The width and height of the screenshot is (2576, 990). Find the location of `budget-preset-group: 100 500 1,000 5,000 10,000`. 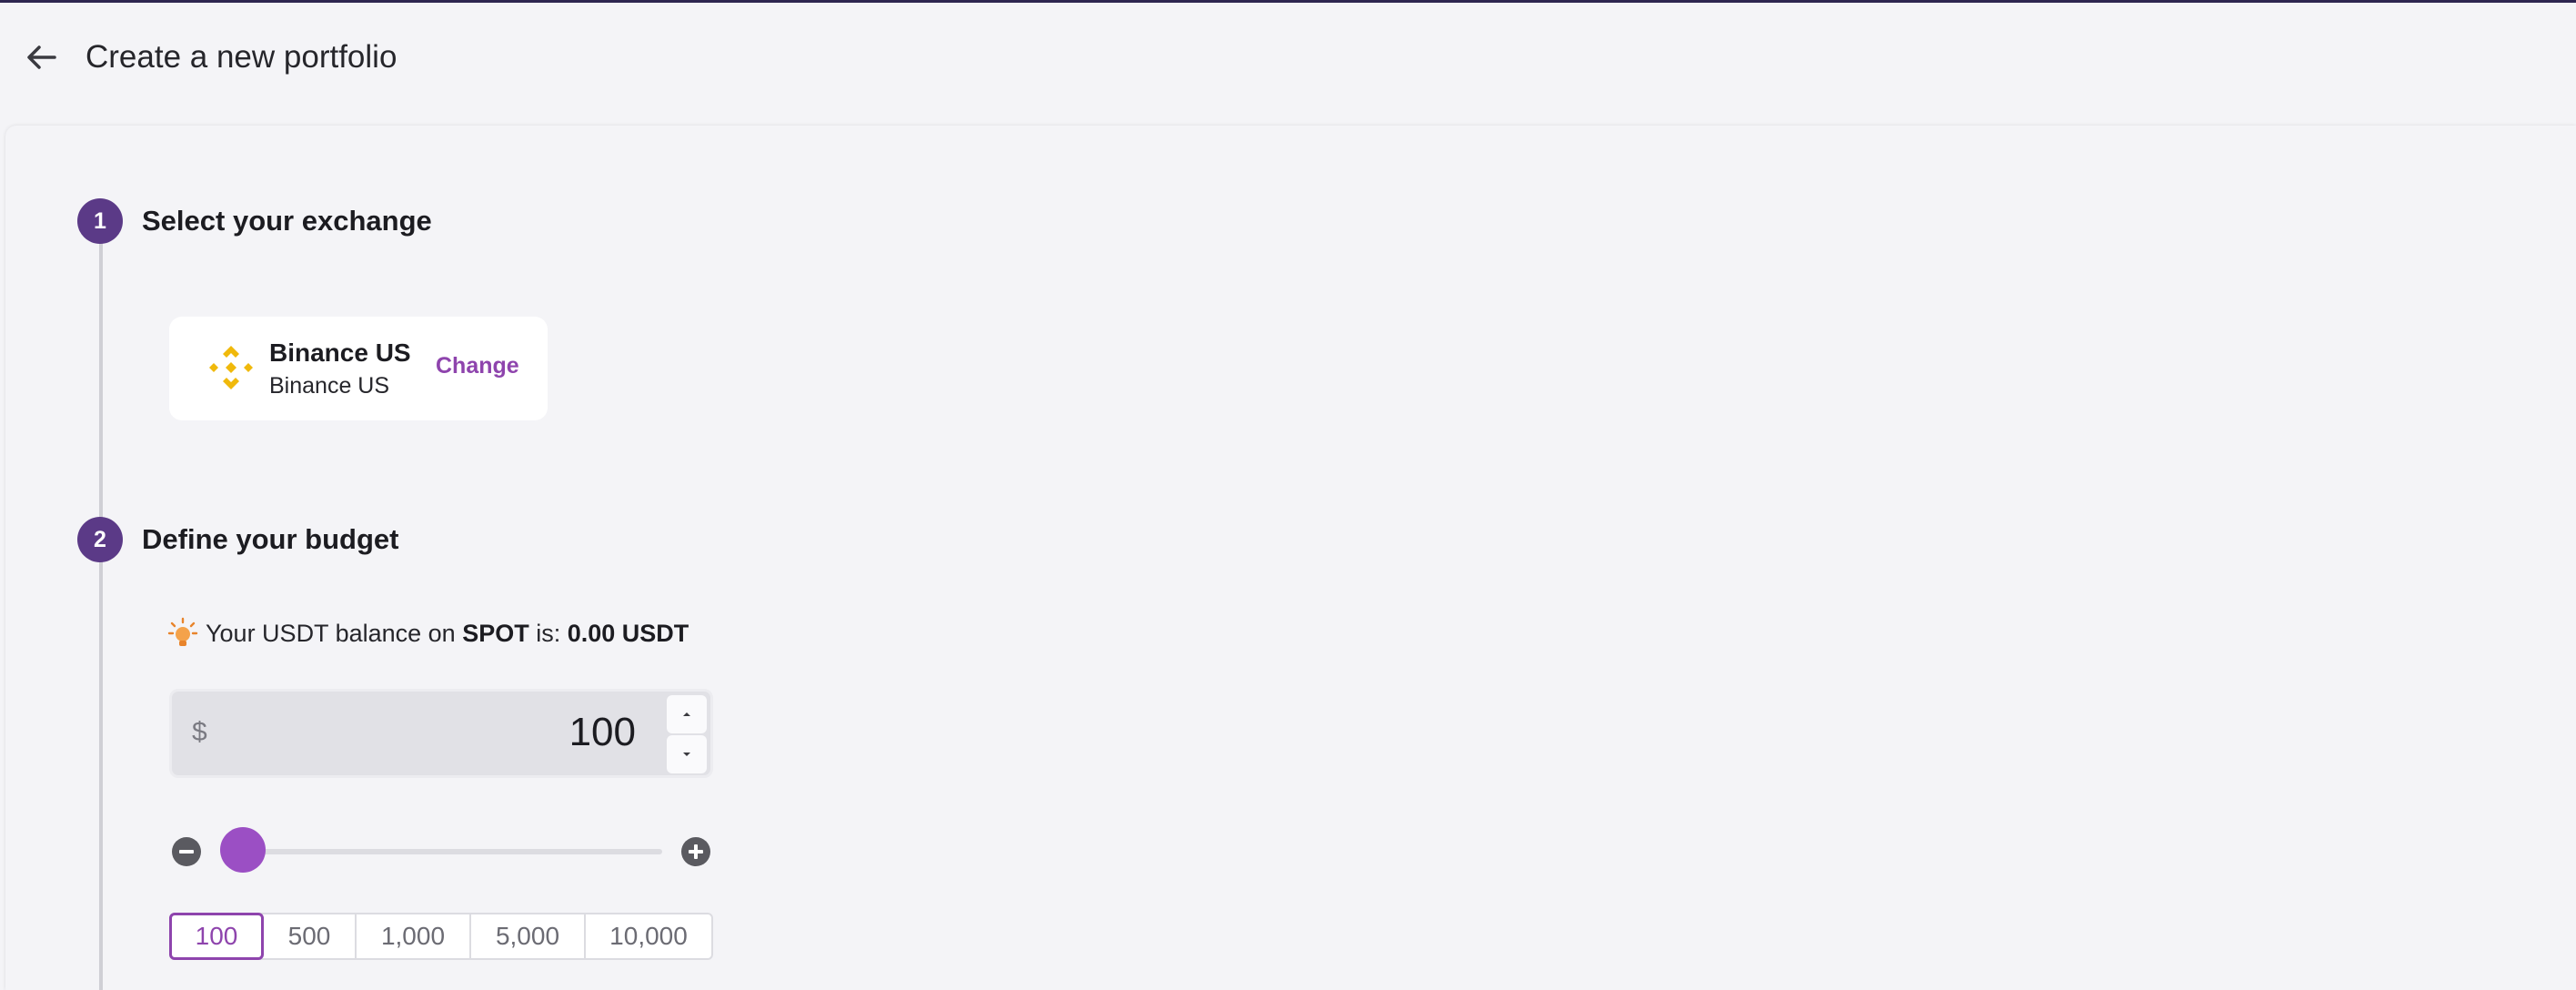

budget-preset-group: 100 500 1,000 5,000 10,000 is located at coordinates (441, 936).